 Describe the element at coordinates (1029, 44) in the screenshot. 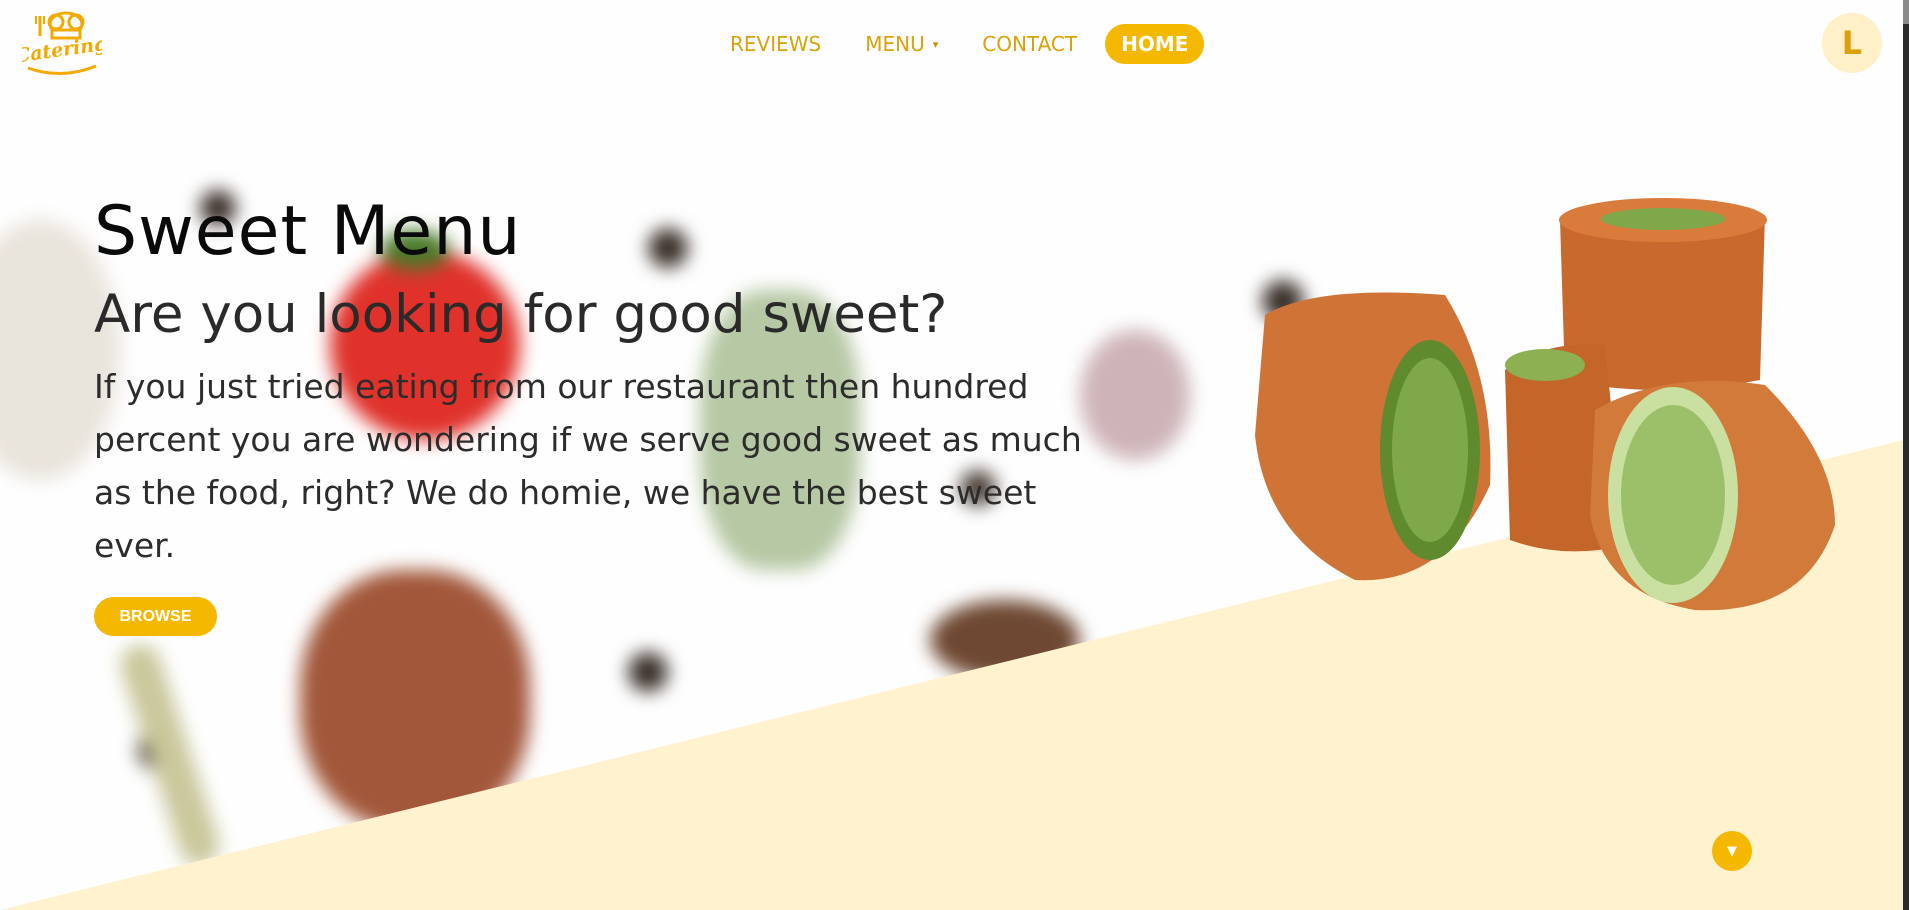

I see `nav-contact-link: CONTACT` at that location.